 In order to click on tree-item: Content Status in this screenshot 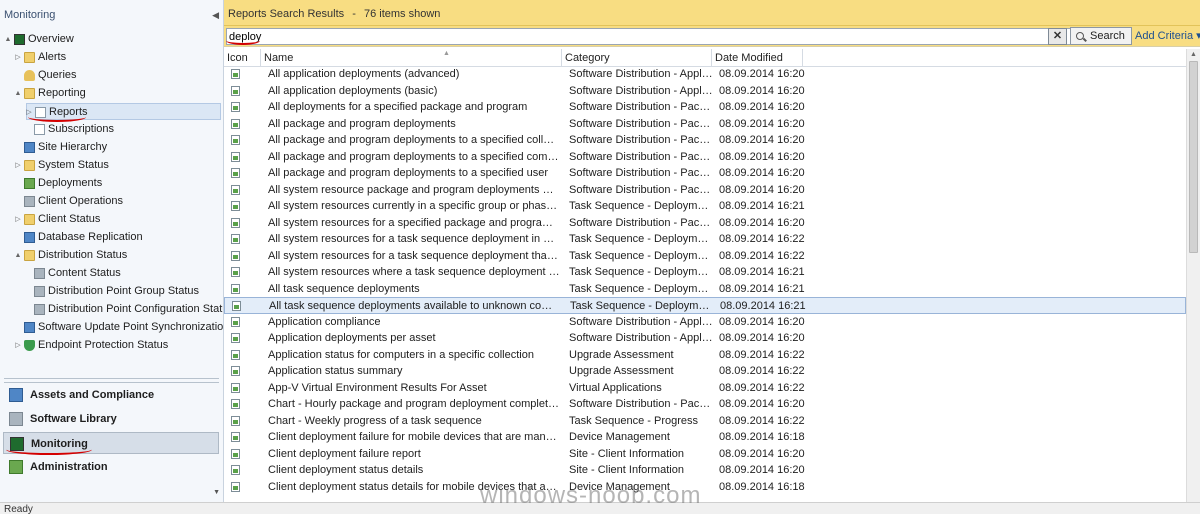, I will do `click(111, 273)`.